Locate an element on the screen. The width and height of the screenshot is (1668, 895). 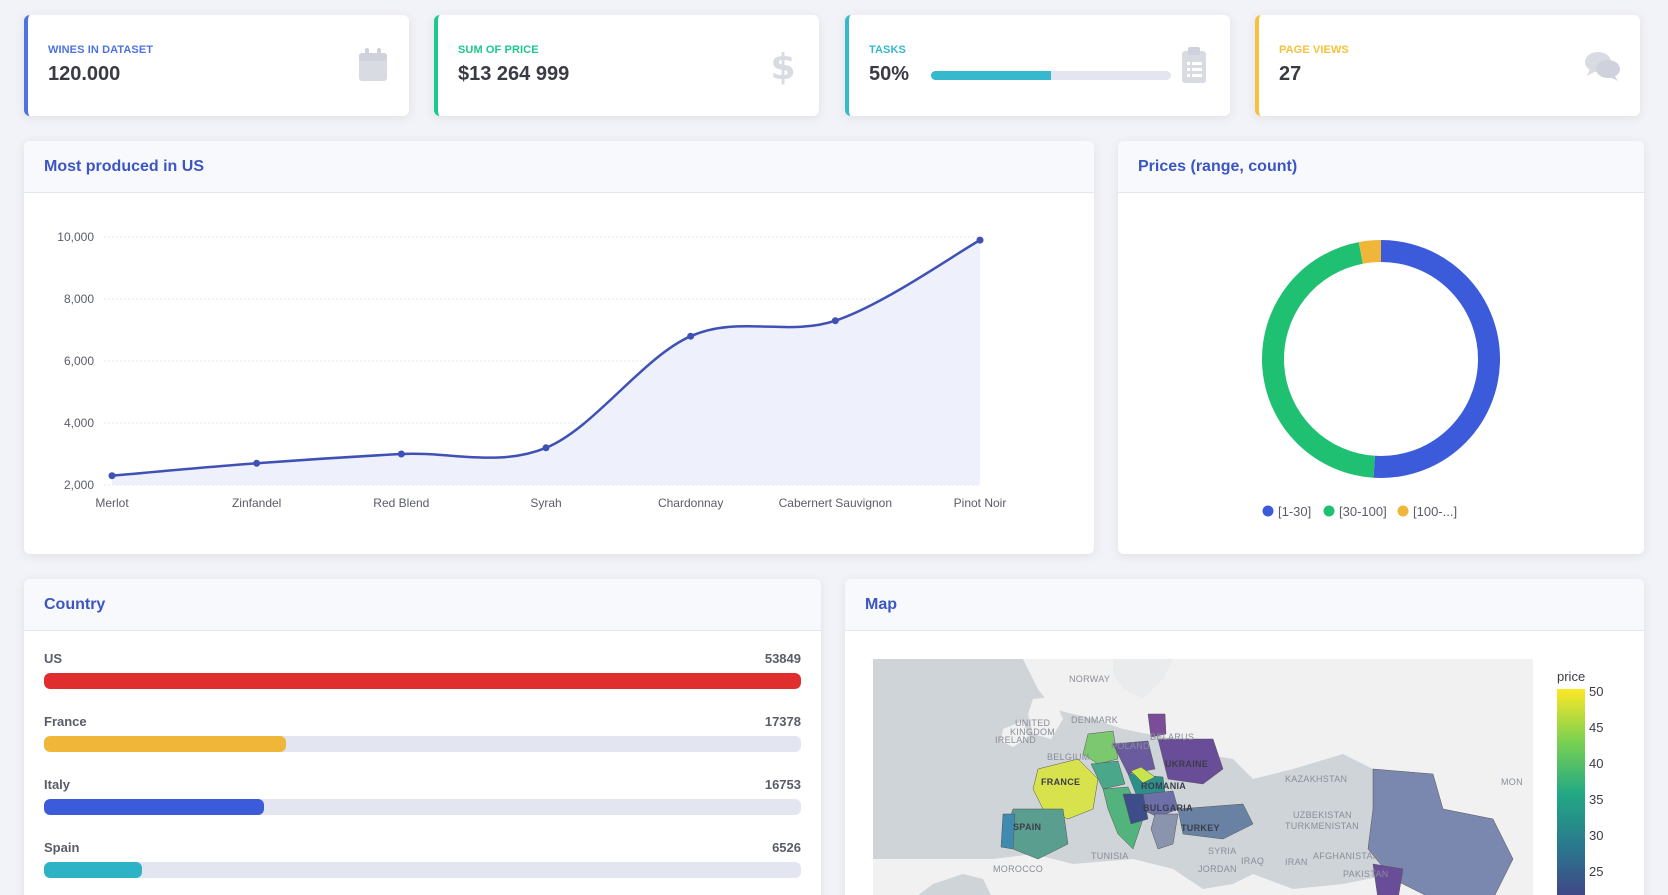
legend-label: [100-...] is located at coordinates (1435, 511).